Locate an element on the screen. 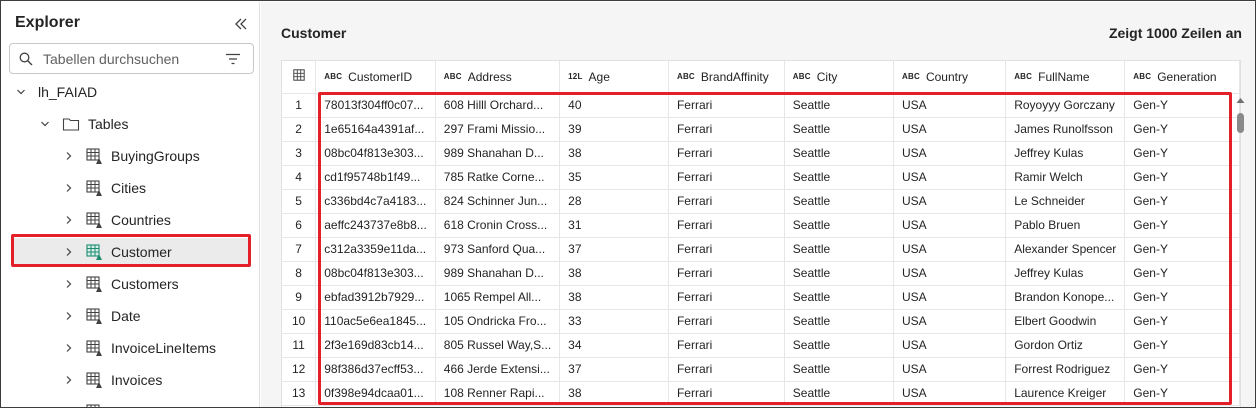  tree-item-table: InvoiceLineItems is located at coordinates (130, 348).